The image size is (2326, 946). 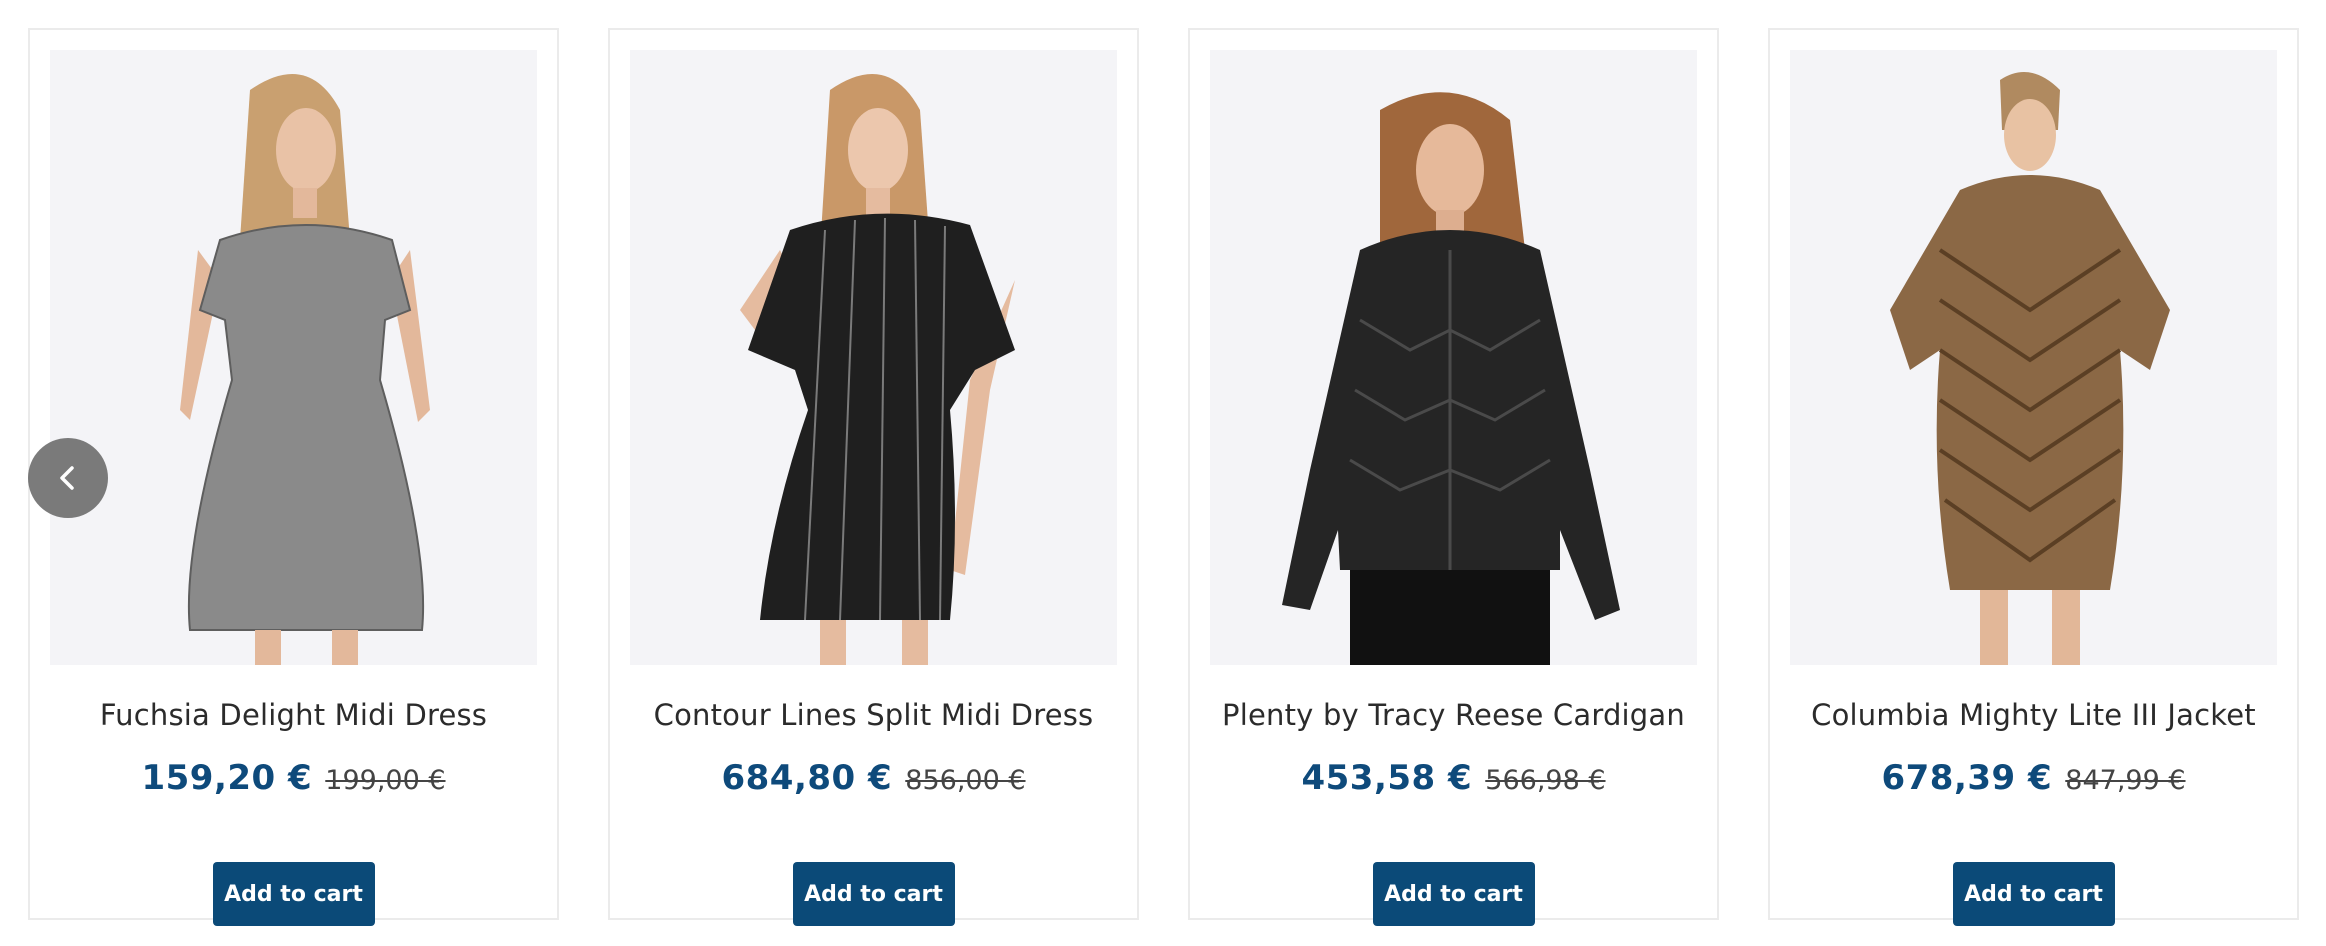 What do you see at coordinates (385, 780) in the screenshot?
I see `original-price: 199,00 €` at bounding box center [385, 780].